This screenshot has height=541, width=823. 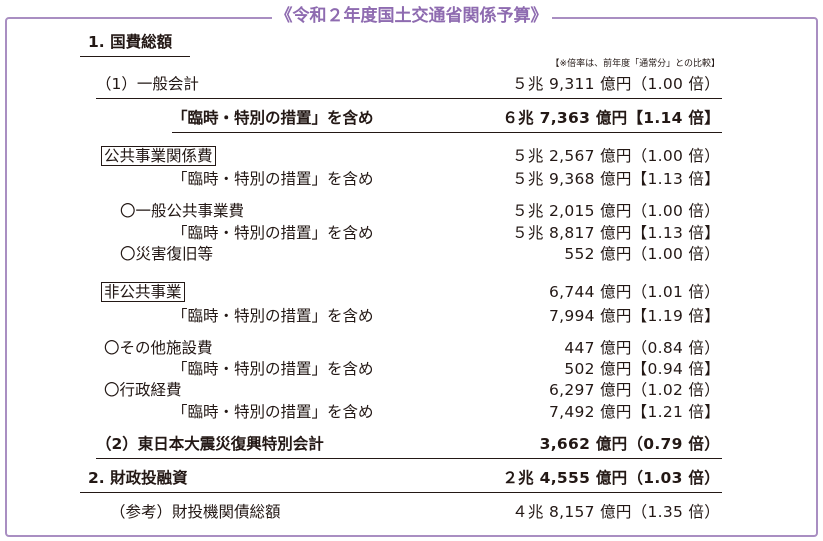 I want to click on general-account-value: ５兆 9,311 億円（1.00 倍）, so click(x=616, y=84).